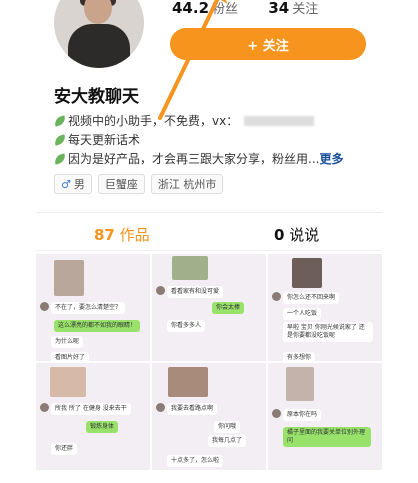 Image resolution: width=418 pixels, height=483 pixels. I want to click on chat-bubble: 看看家有和没可爱, so click(195, 292).